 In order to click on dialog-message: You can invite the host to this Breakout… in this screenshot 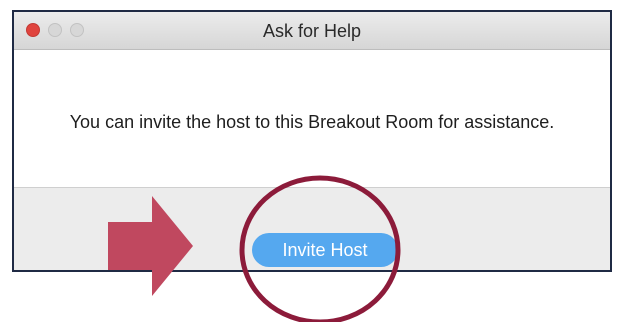, I will do `click(312, 122)`.